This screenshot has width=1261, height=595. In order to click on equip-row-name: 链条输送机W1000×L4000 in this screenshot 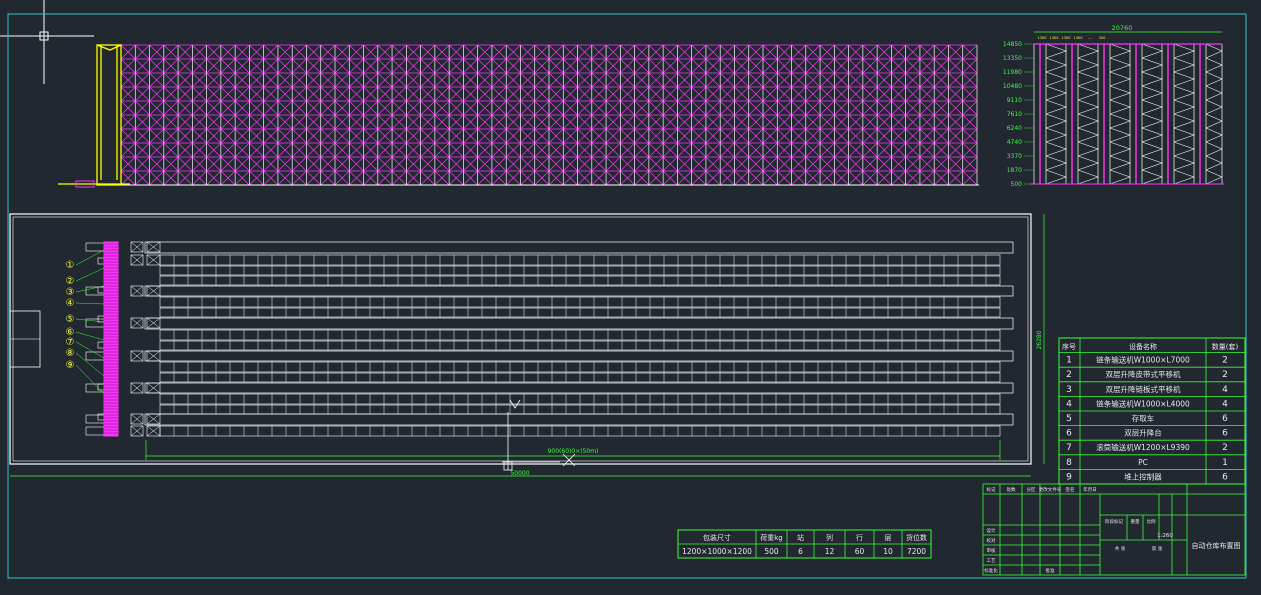, I will do `click(1143, 403)`.